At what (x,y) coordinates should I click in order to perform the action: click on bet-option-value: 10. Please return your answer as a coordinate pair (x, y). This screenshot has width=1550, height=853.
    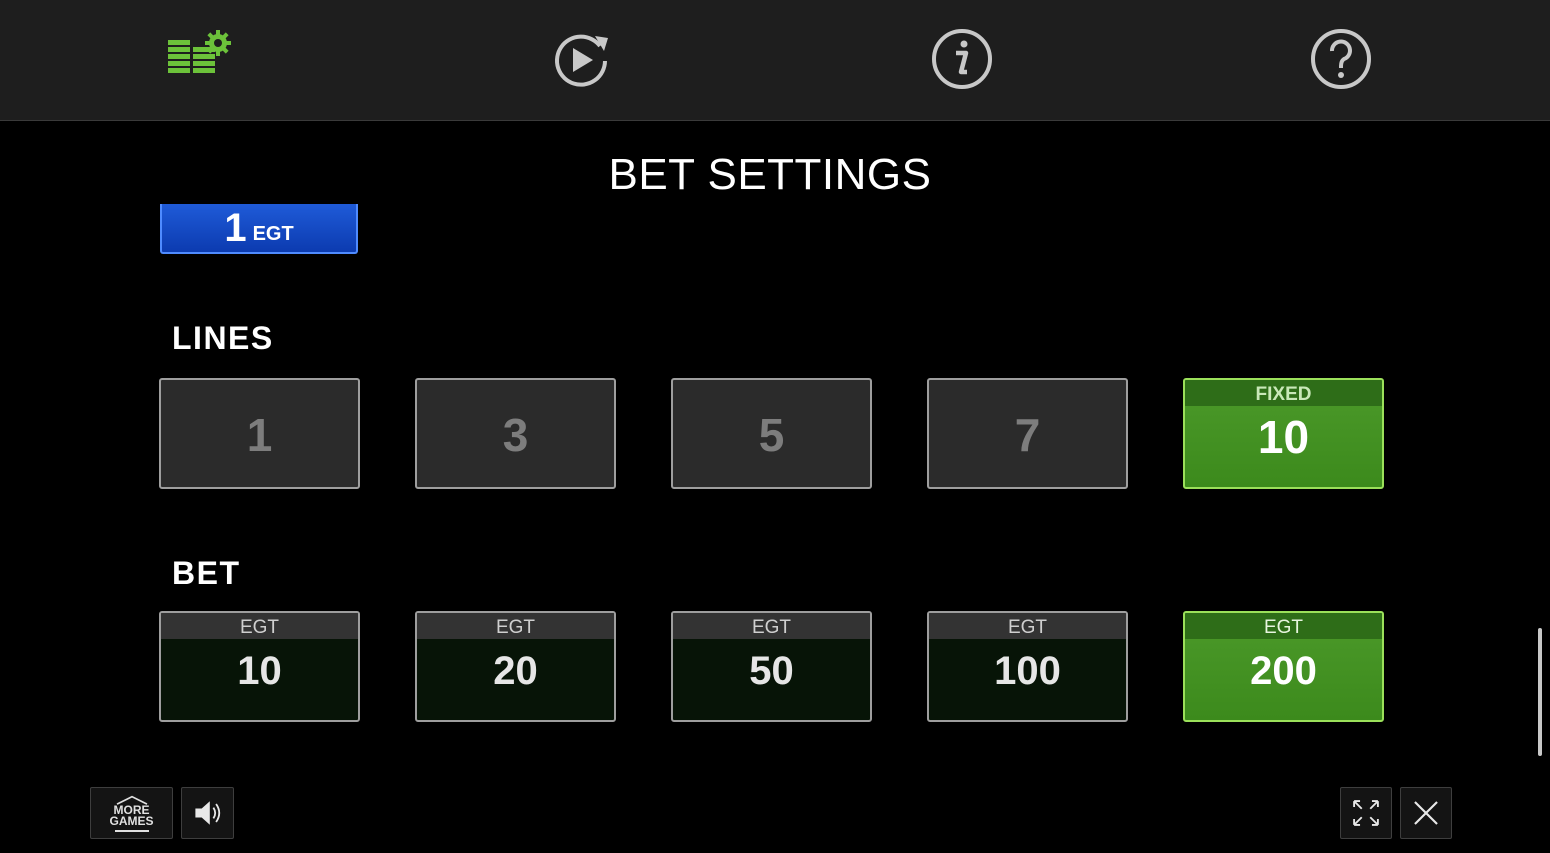
    Looking at the image, I should click on (259, 671).